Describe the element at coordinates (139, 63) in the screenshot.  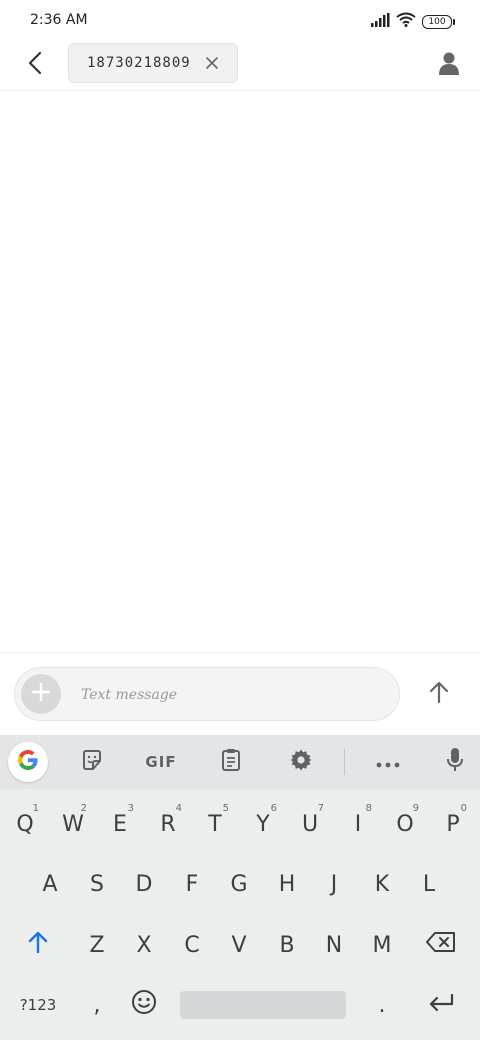
I see `recipient-number: 18730218809` at that location.